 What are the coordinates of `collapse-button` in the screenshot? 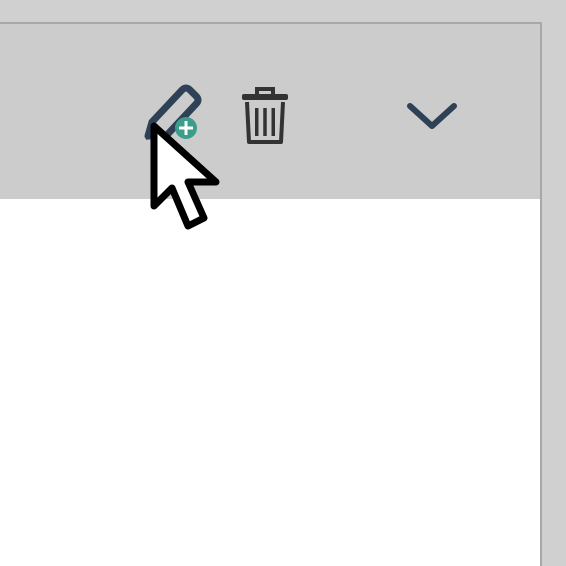 It's located at (432, 116).